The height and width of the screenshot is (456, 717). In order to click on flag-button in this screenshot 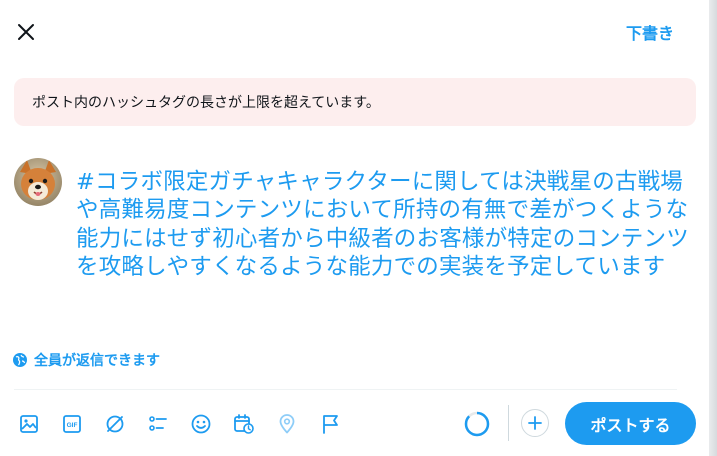, I will do `click(330, 424)`.